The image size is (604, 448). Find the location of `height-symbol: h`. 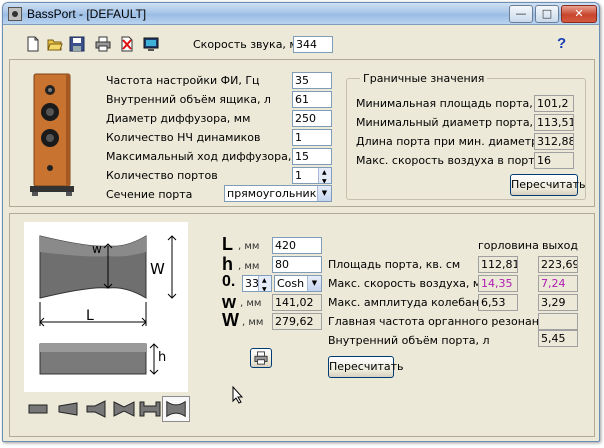

height-symbol: h is located at coordinates (227, 264).